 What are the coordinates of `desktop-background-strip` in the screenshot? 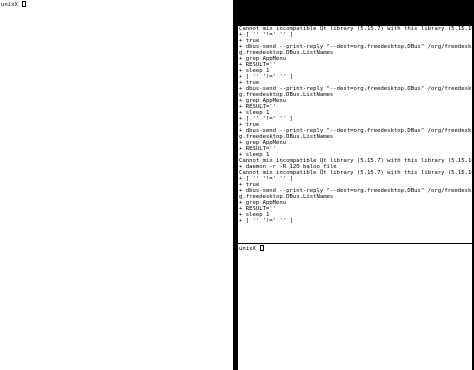 It's located at (353, 13).